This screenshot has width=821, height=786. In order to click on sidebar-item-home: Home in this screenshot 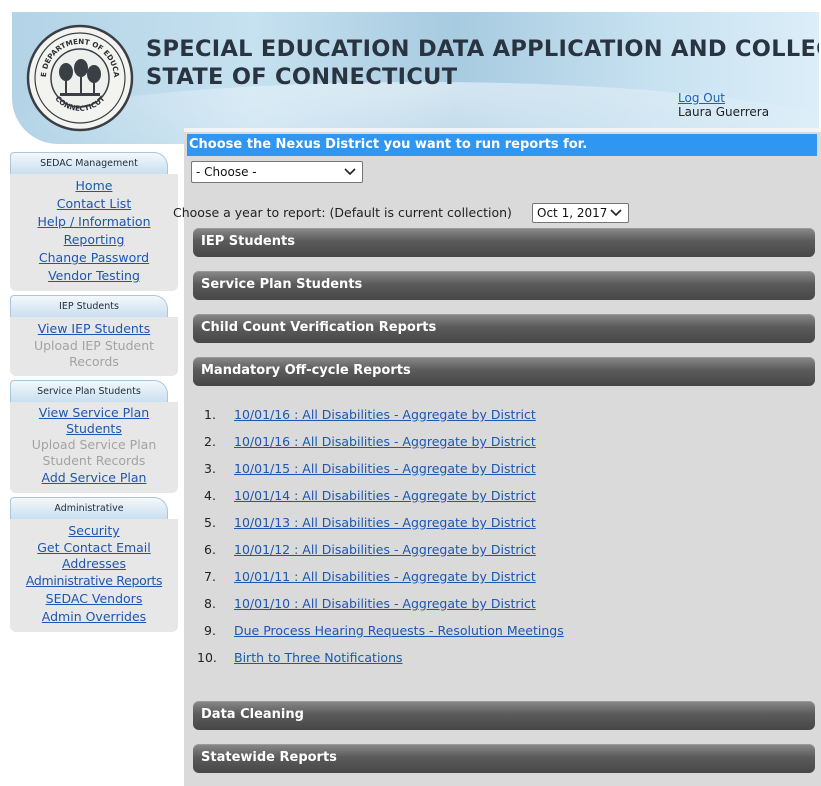, I will do `click(94, 186)`.